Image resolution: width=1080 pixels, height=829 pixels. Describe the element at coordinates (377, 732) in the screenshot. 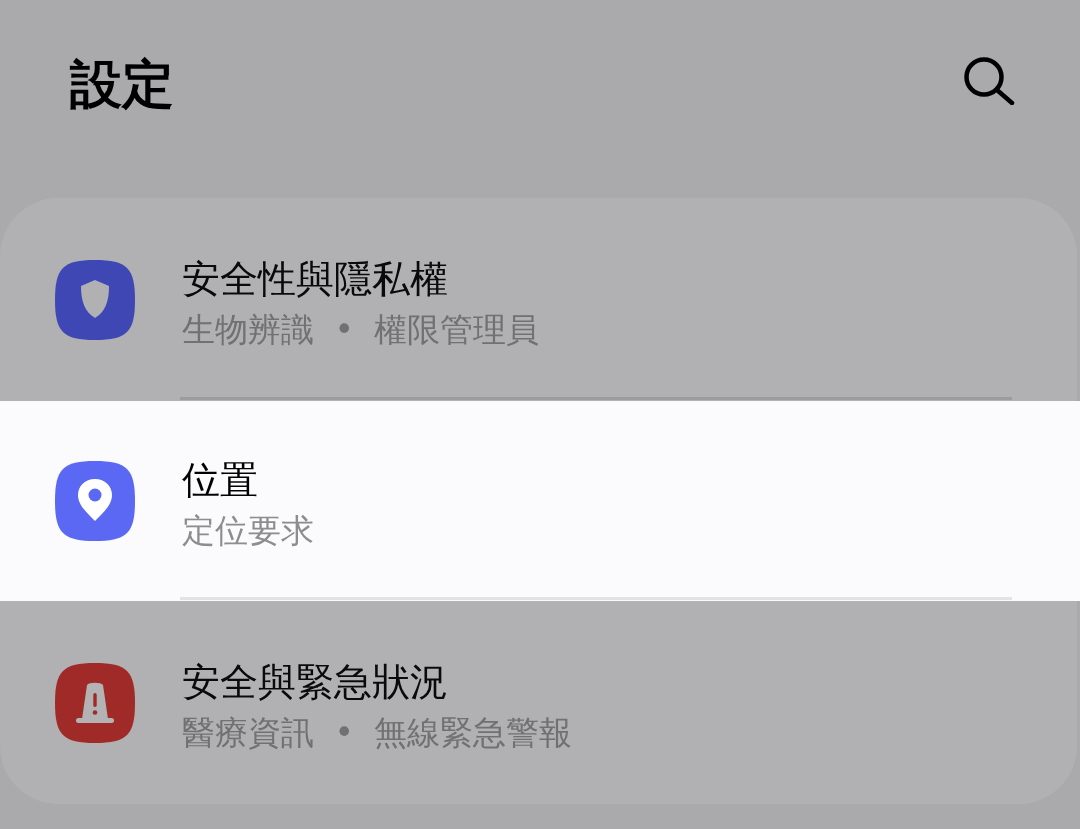

I see `item-subtitle: 醫療資訊 • 無線緊急警報` at that location.